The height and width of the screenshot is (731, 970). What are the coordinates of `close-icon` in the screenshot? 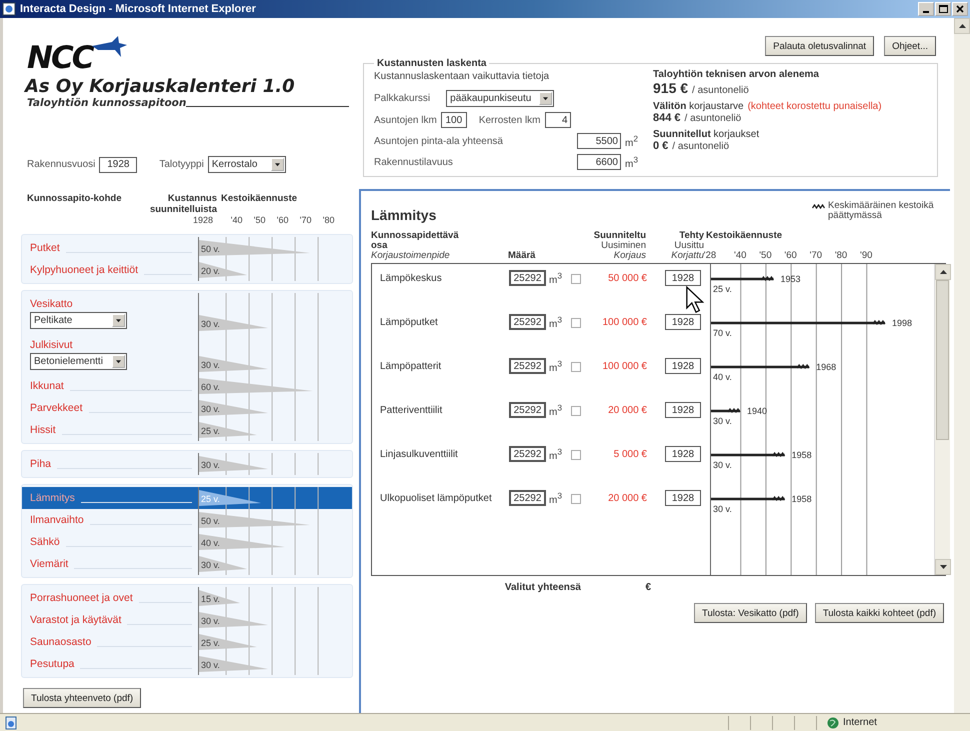 It's located at (960, 9).